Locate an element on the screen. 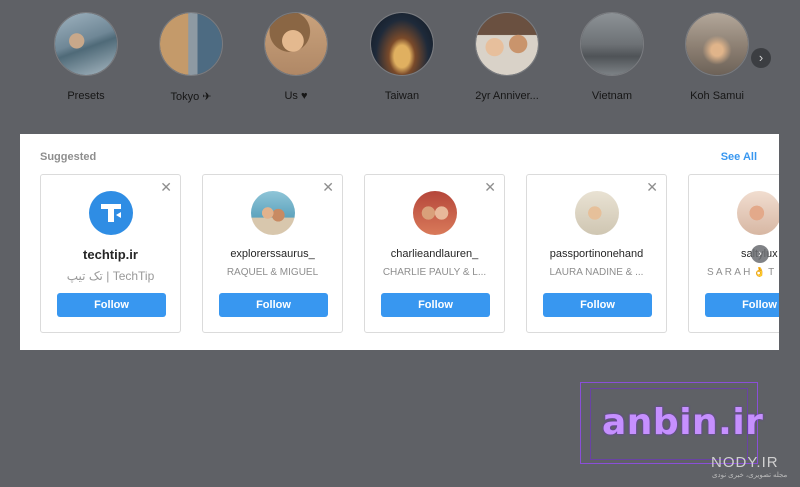 This screenshot has height=487, width=800. highlight-presets: Presets is located at coordinates (86, 57).